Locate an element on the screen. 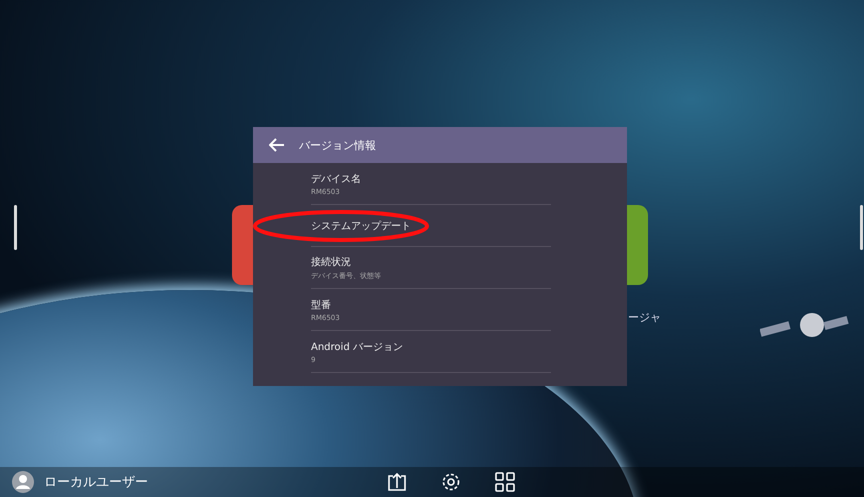 This screenshot has width=864, height=497. share-screen-icon is located at coordinates (397, 482).